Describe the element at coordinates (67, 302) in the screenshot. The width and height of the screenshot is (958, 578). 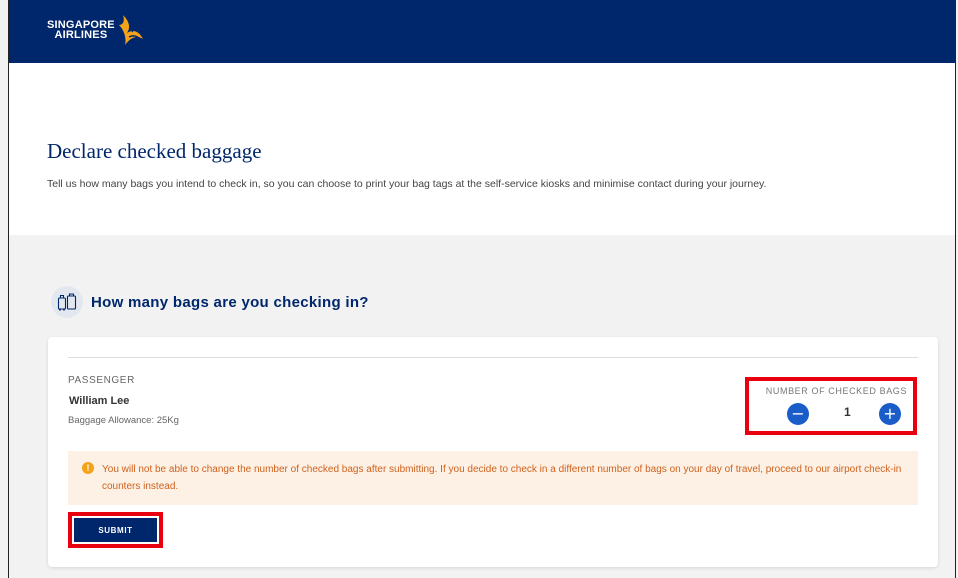
I see `luggage-icon` at that location.